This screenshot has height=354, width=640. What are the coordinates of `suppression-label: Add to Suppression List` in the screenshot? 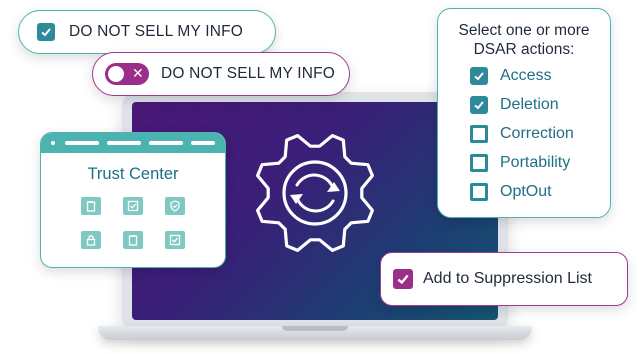 It's located at (507, 278).